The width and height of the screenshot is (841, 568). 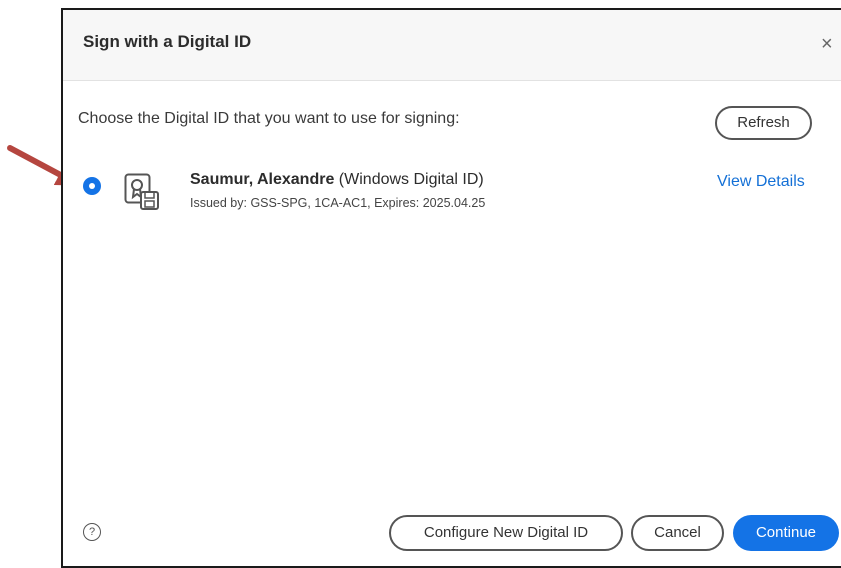 What do you see at coordinates (506, 533) in the screenshot?
I see `configure-new-digital-id-button: Configure New Digital ID` at bounding box center [506, 533].